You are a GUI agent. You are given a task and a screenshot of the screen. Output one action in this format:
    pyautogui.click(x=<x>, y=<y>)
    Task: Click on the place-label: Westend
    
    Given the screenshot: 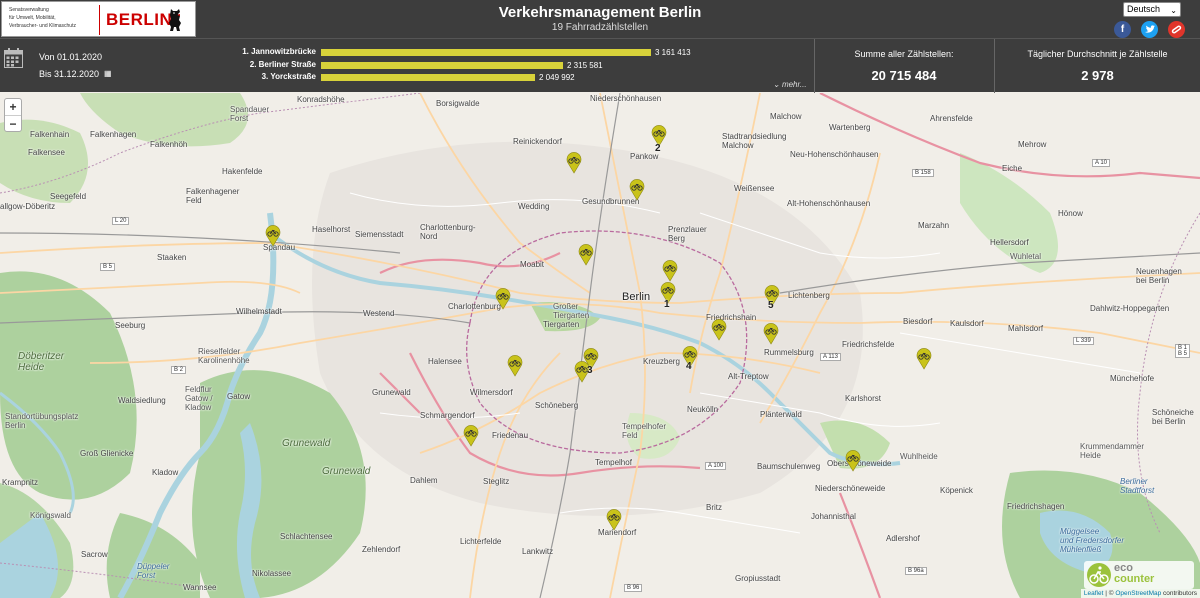 What is the action you would take?
    pyautogui.click(x=379, y=313)
    